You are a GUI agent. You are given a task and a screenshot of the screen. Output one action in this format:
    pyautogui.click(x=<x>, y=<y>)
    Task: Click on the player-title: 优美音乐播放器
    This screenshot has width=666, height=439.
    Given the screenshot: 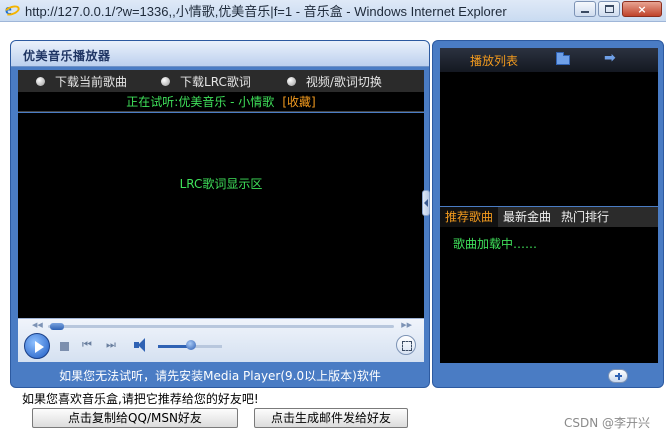 What is the action you would take?
    pyautogui.click(x=67, y=56)
    